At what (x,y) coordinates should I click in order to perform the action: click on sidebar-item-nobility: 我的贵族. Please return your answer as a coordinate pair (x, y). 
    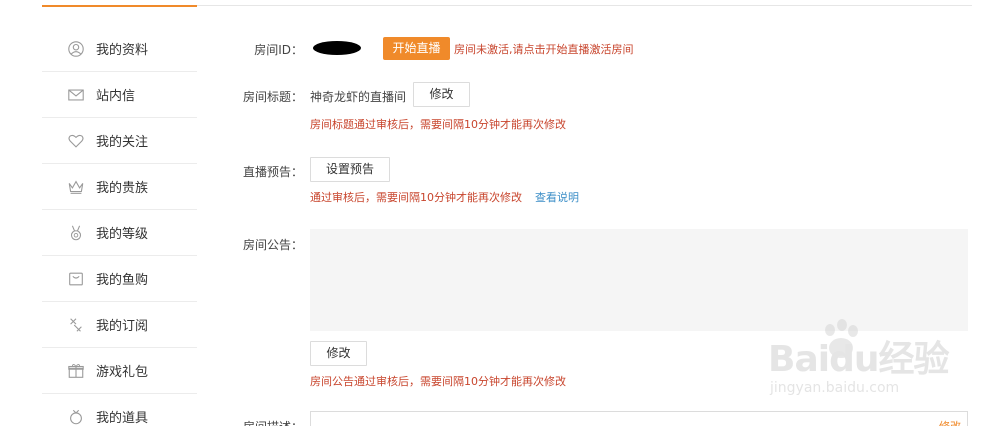
    Looking at the image, I should click on (119, 187).